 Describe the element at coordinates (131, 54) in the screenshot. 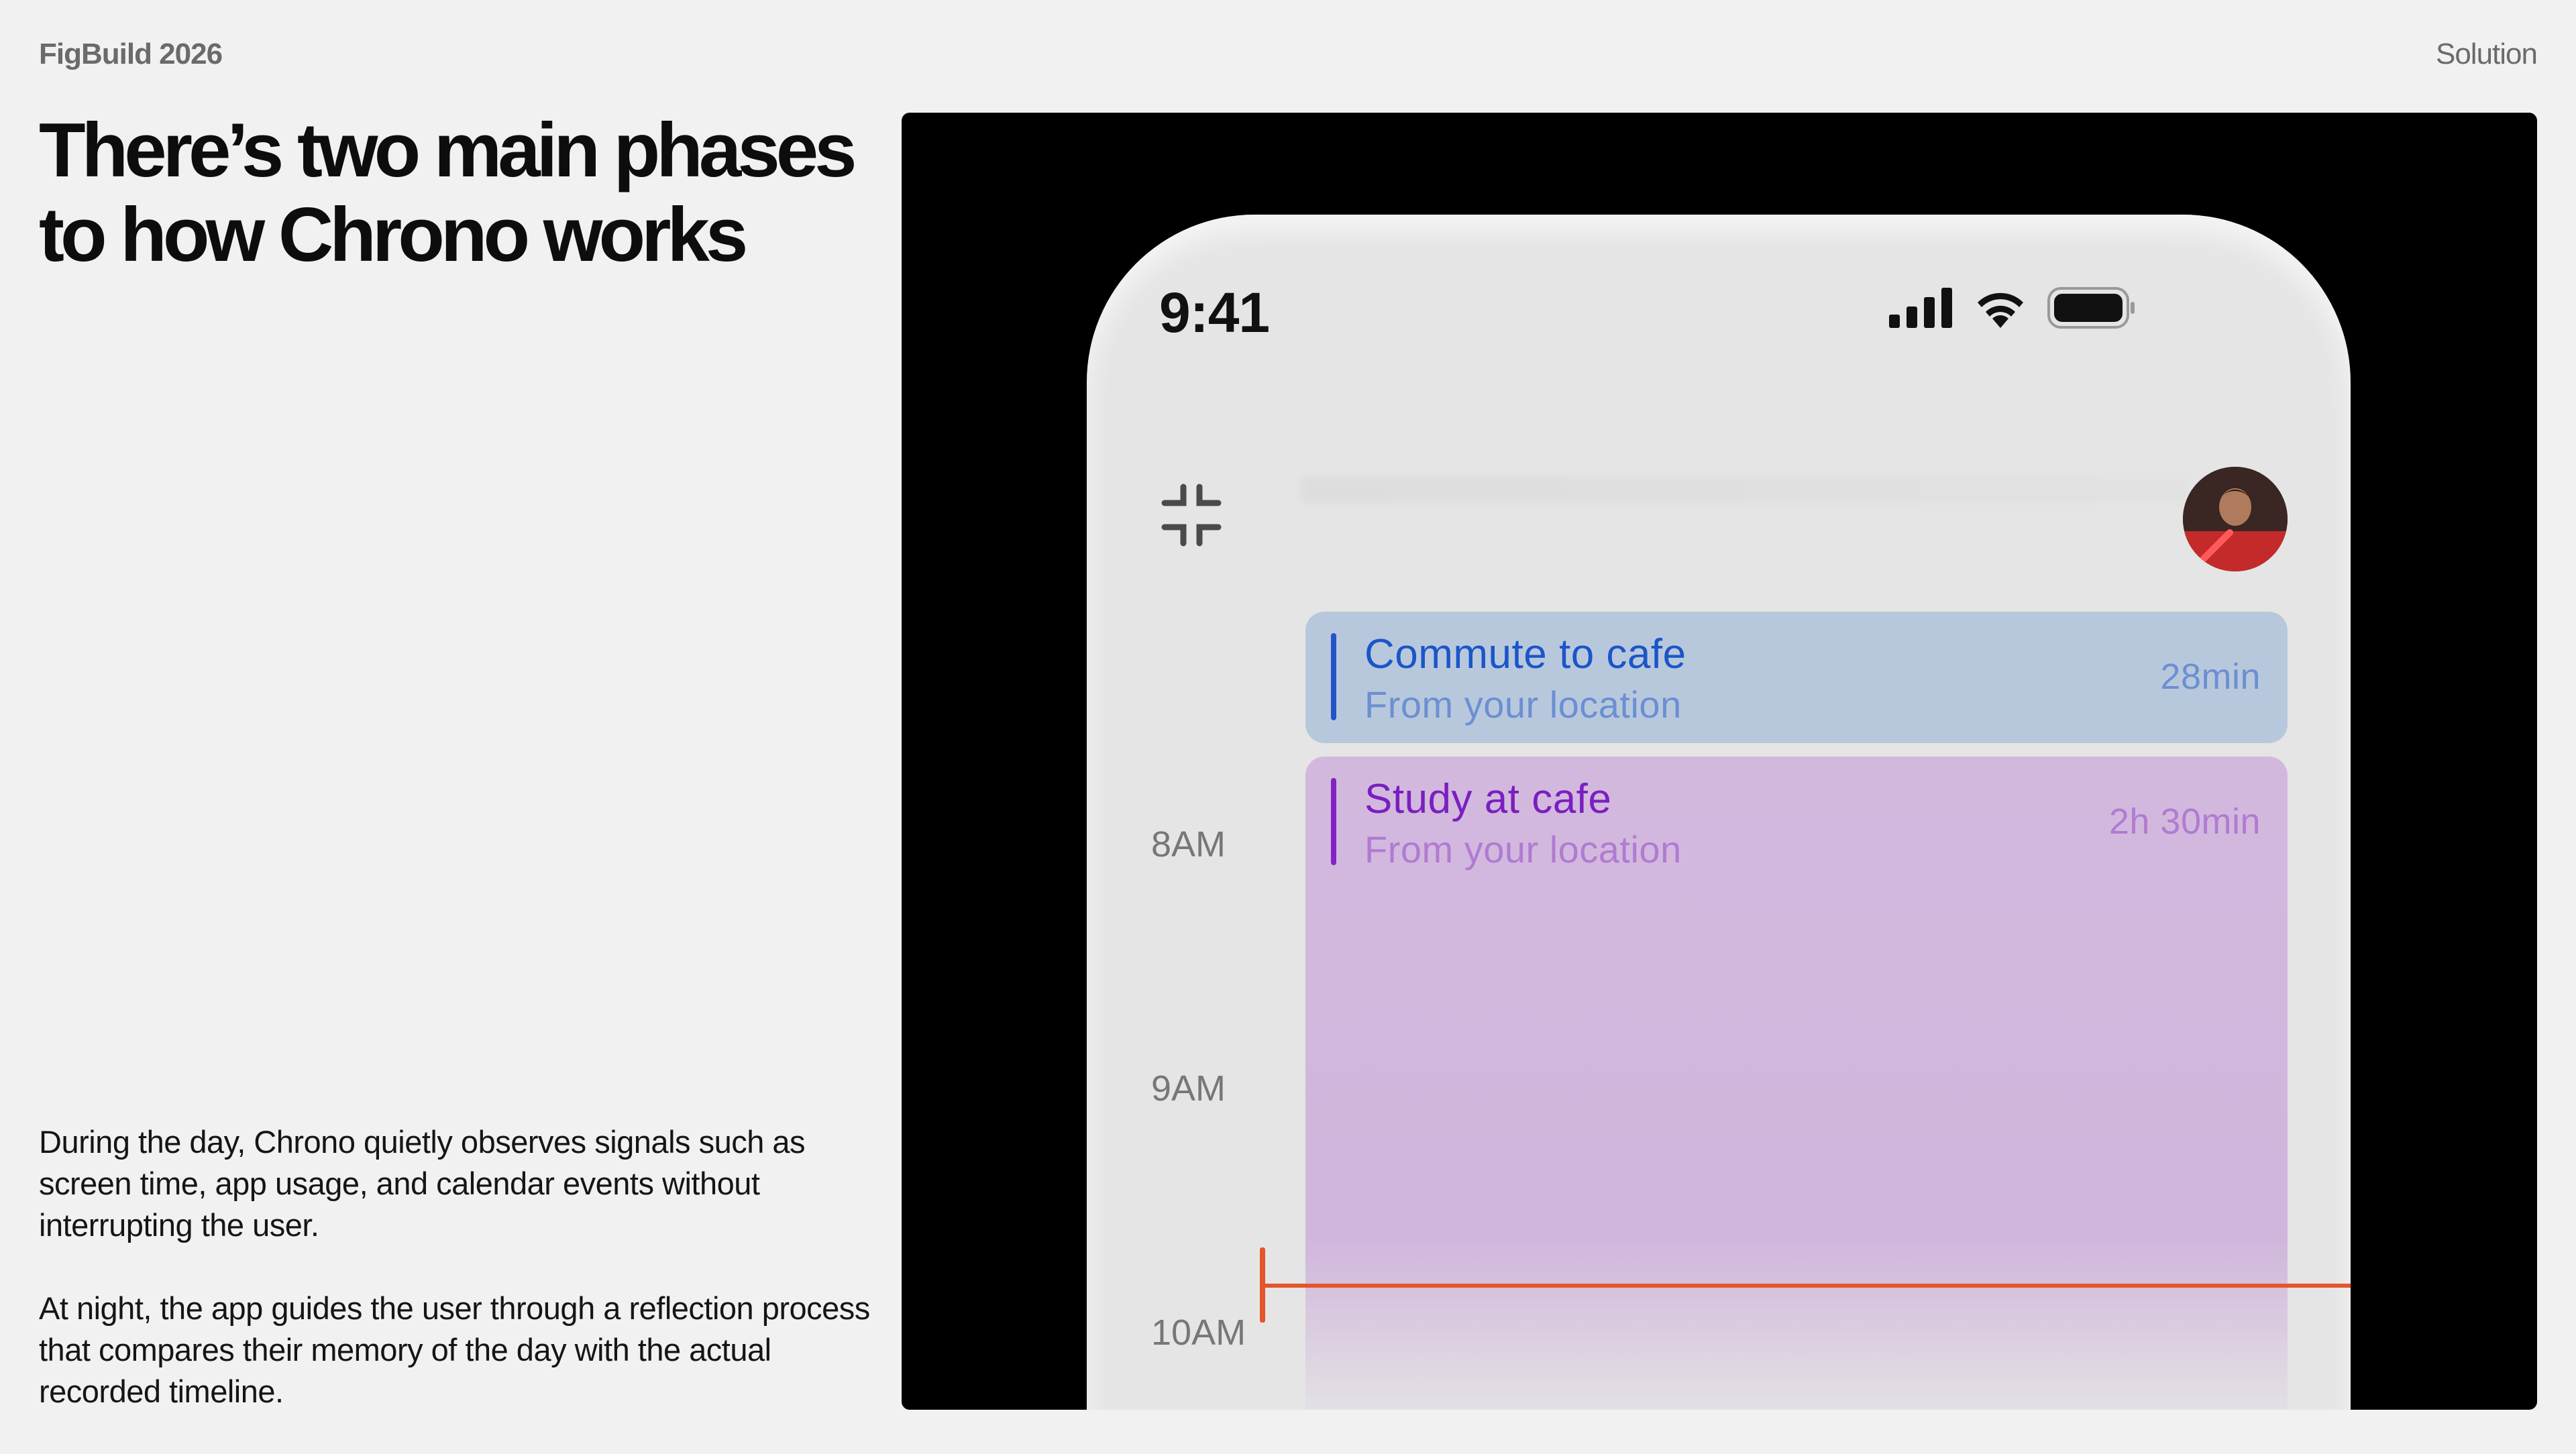

I see `brand-label: FigBuild 2026` at that location.